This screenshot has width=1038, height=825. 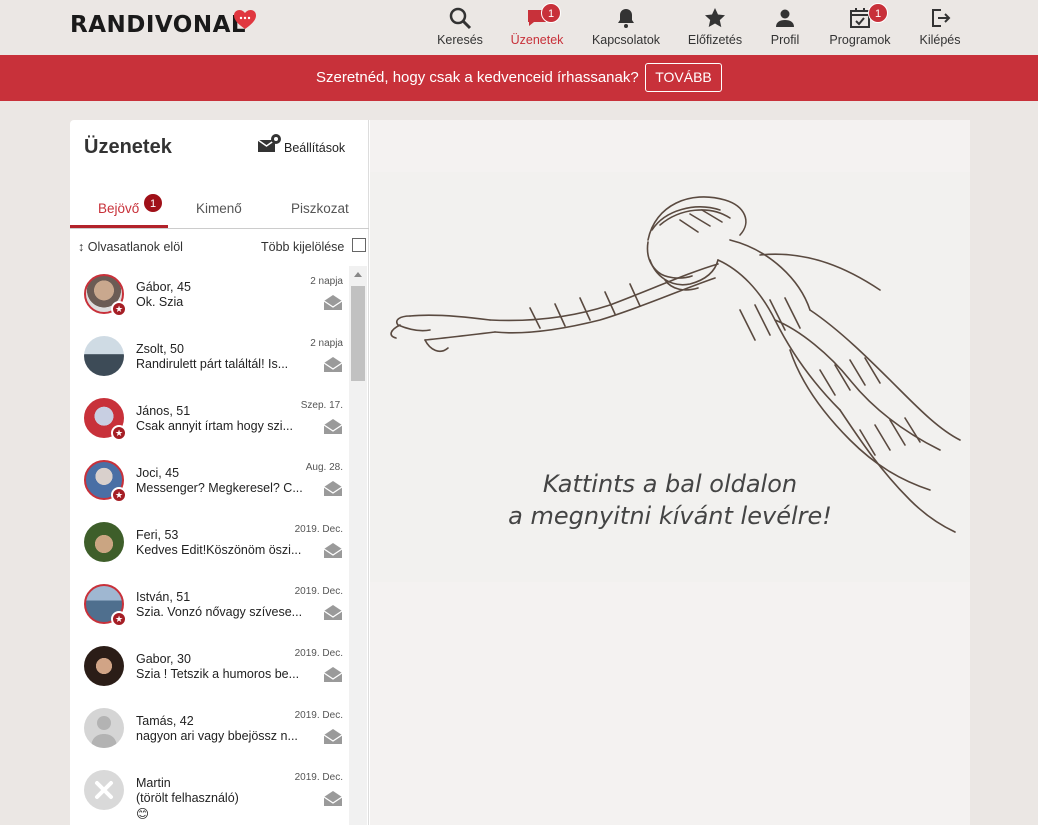 What do you see at coordinates (878, 13) in the screenshot?
I see `programs-badge: 1` at bounding box center [878, 13].